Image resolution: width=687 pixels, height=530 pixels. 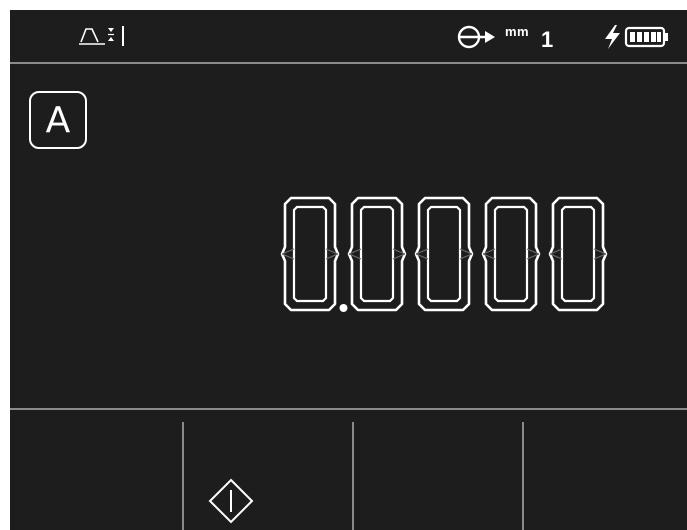 What do you see at coordinates (646, 37) in the screenshot?
I see `battery-full-icon` at bounding box center [646, 37].